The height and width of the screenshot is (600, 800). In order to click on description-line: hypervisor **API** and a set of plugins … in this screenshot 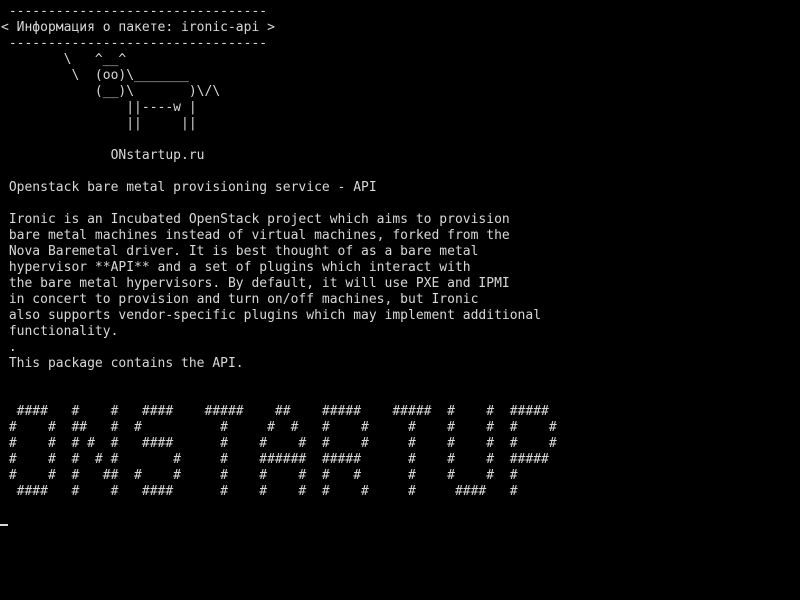, I will do `click(236, 267)`.